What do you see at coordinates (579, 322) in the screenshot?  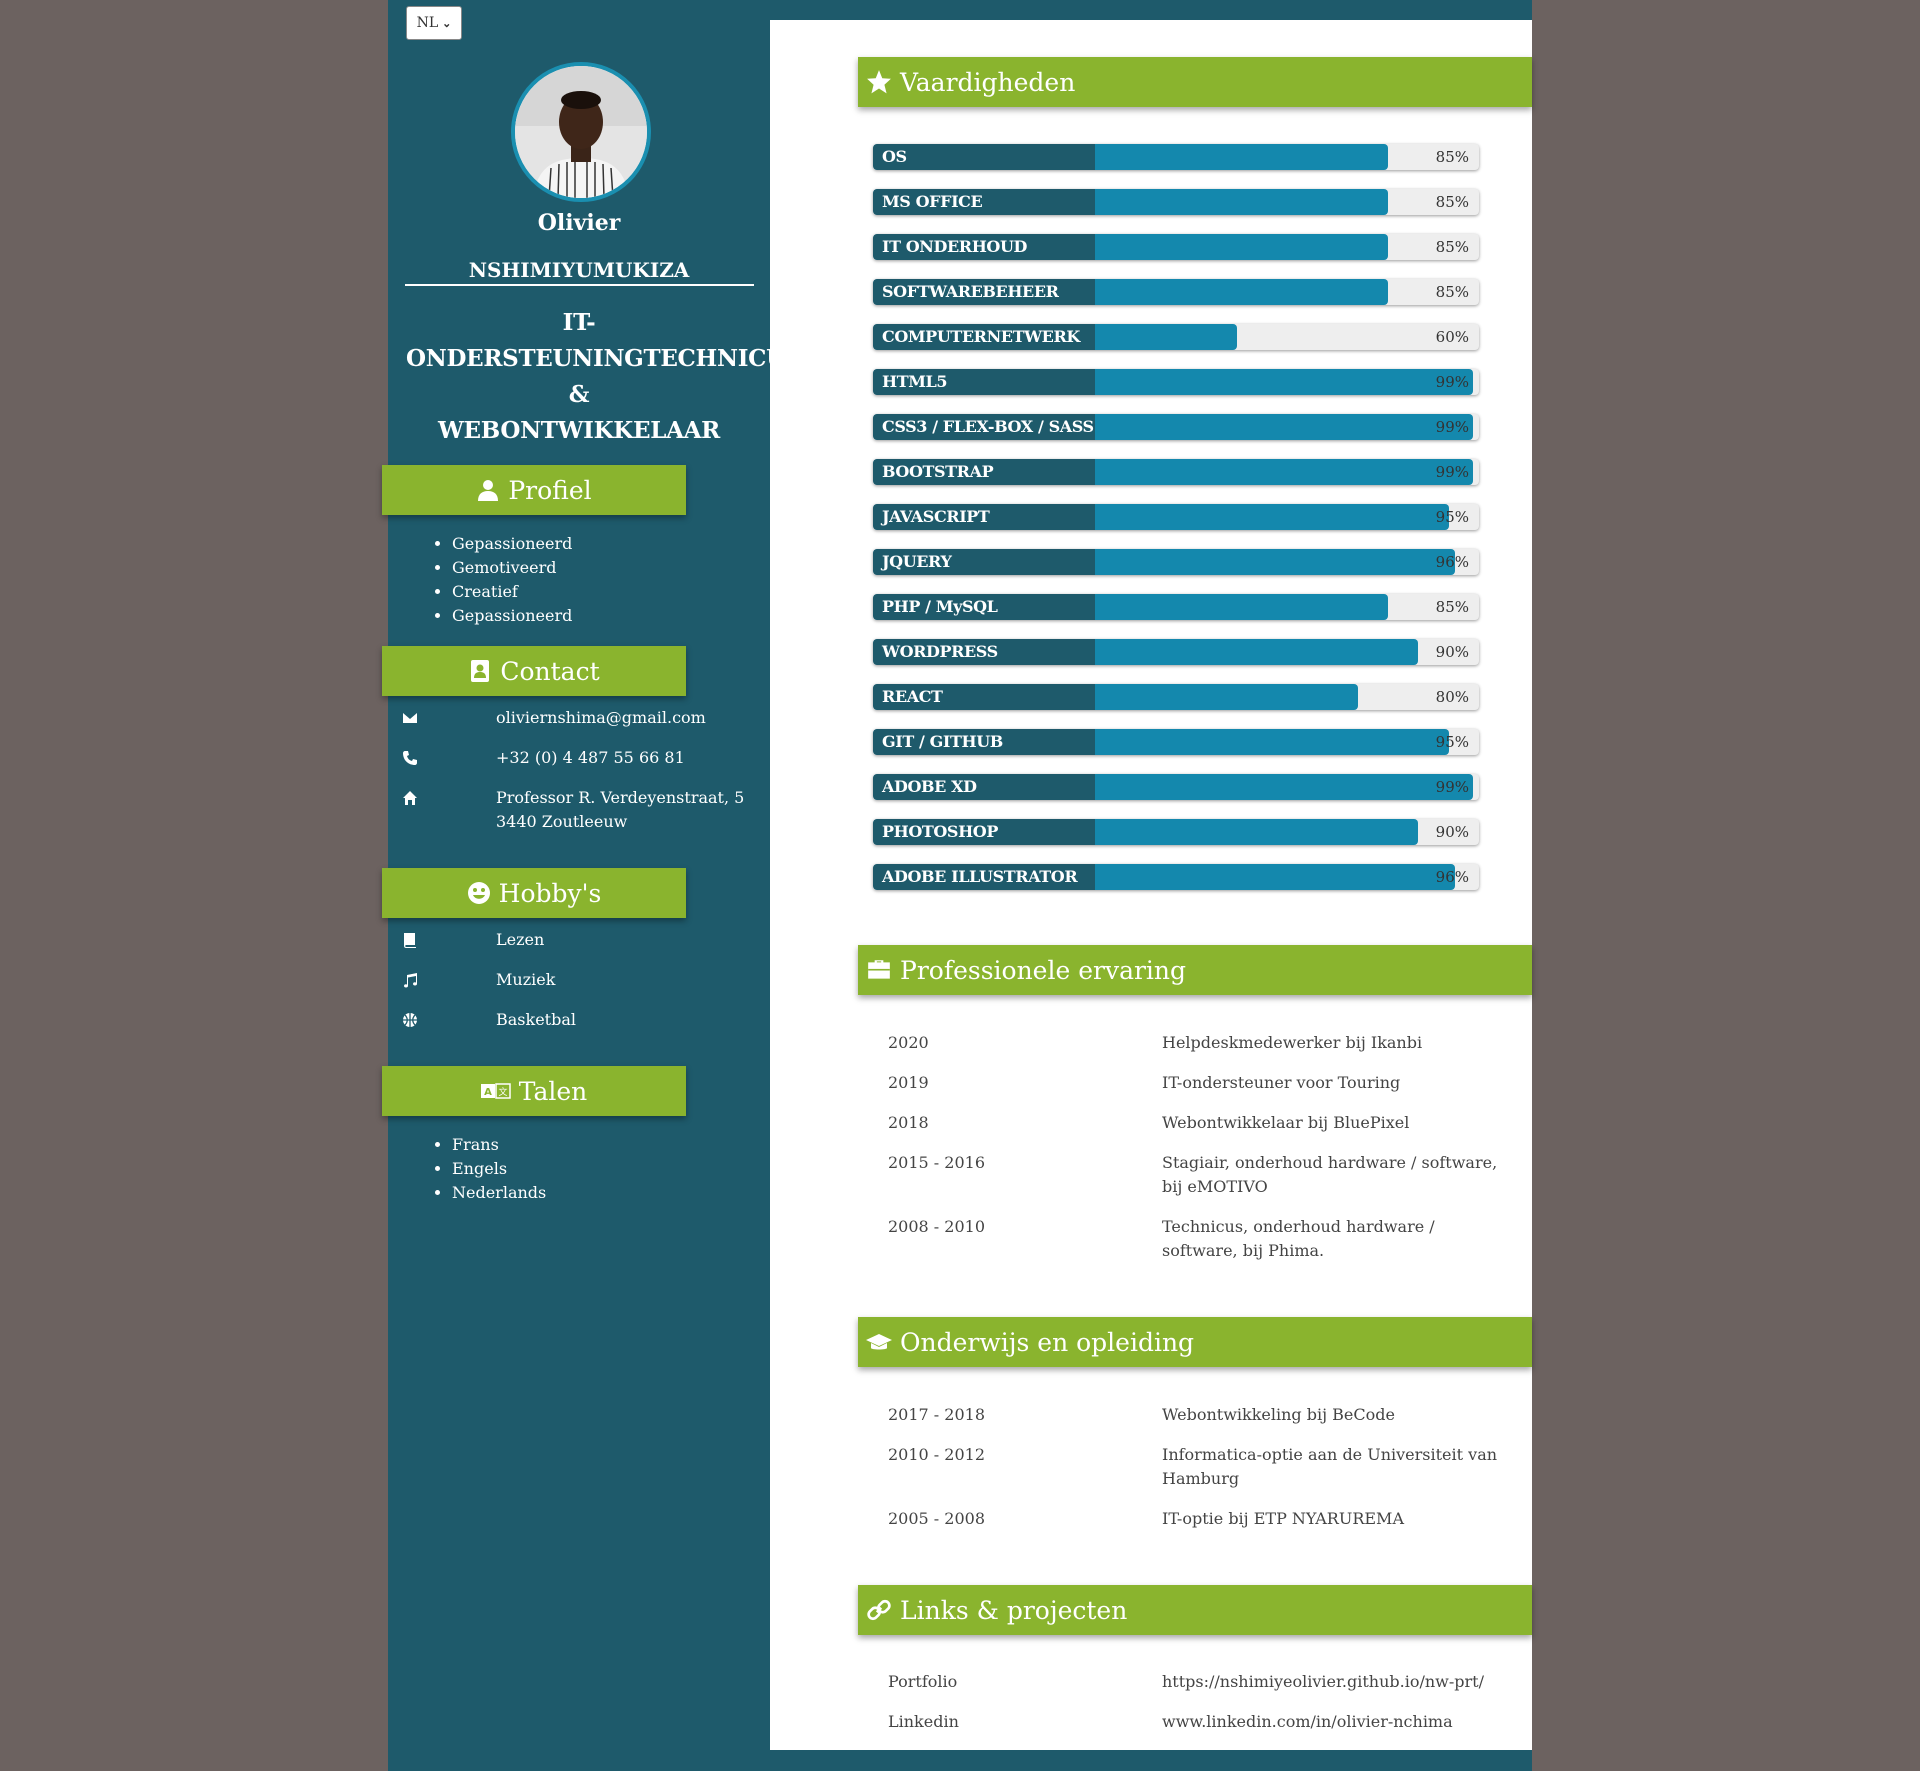 I see `job-title-line: IT-` at bounding box center [579, 322].